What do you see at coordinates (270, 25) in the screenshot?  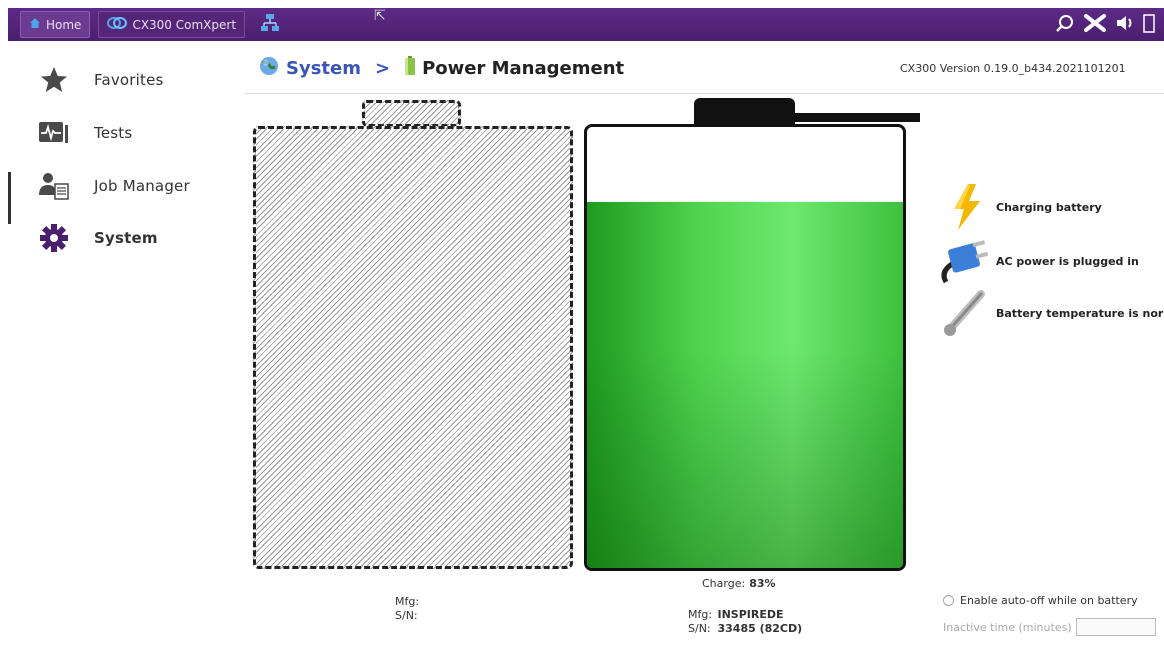 I see `network-icon` at bounding box center [270, 25].